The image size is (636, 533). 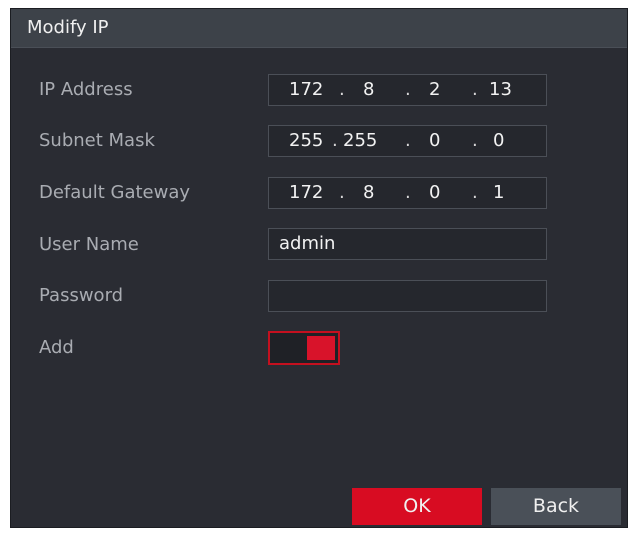 I want to click on add-label: Add, so click(x=56, y=347).